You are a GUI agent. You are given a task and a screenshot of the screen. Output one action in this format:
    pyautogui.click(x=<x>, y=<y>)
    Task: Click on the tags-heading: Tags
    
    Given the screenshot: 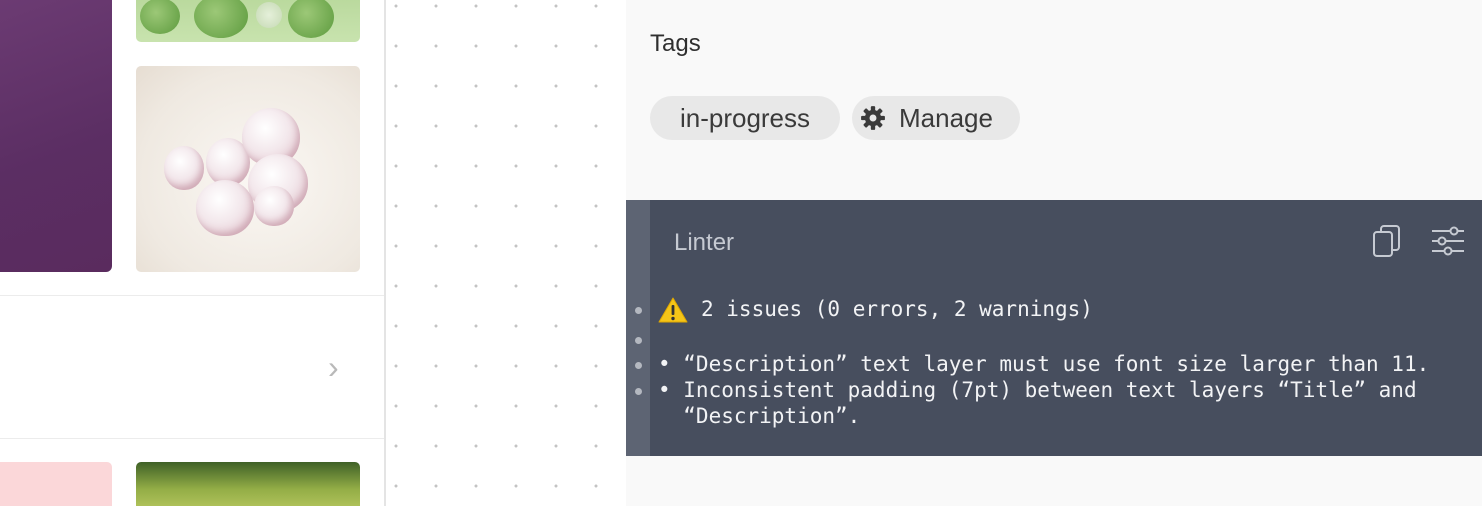 What is the action you would take?
    pyautogui.click(x=675, y=43)
    